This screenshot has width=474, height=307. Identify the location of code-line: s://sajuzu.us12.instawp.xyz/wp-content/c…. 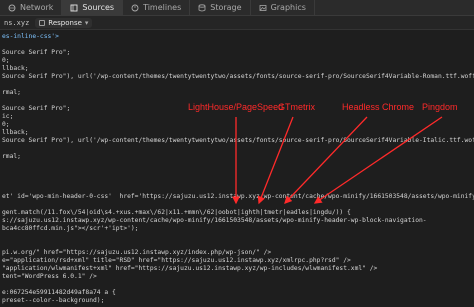
(214, 220).